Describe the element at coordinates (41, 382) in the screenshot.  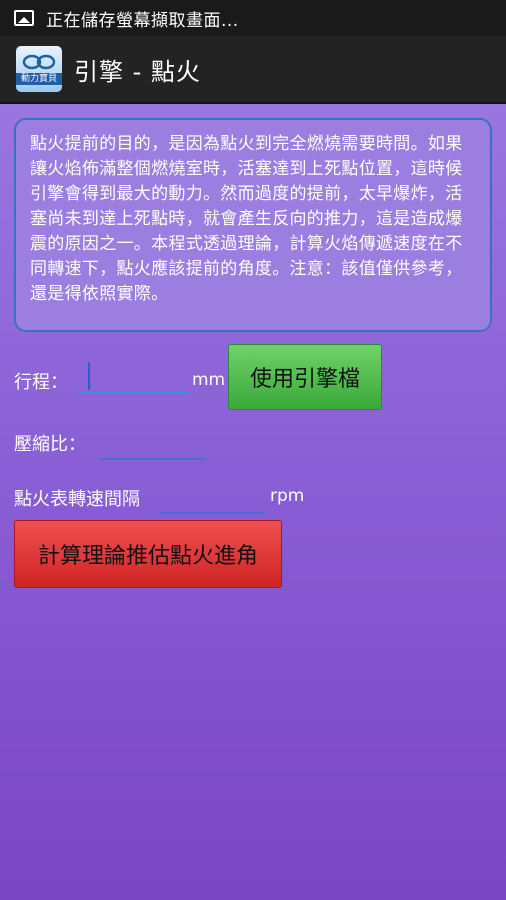
I see `stroke-label: 行程：` at that location.